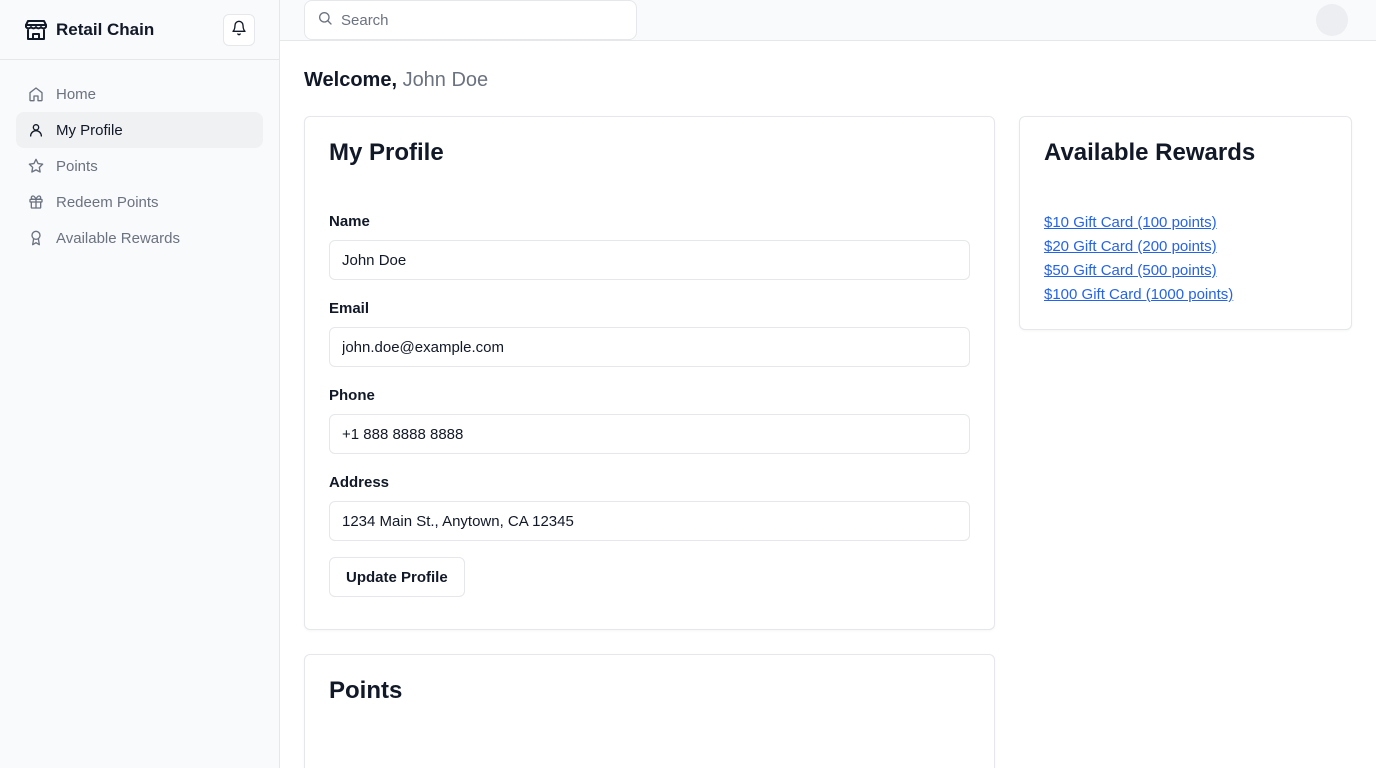 The width and height of the screenshot is (1376, 768). What do you see at coordinates (482, 20) in the screenshot?
I see `search-input` at bounding box center [482, 20].